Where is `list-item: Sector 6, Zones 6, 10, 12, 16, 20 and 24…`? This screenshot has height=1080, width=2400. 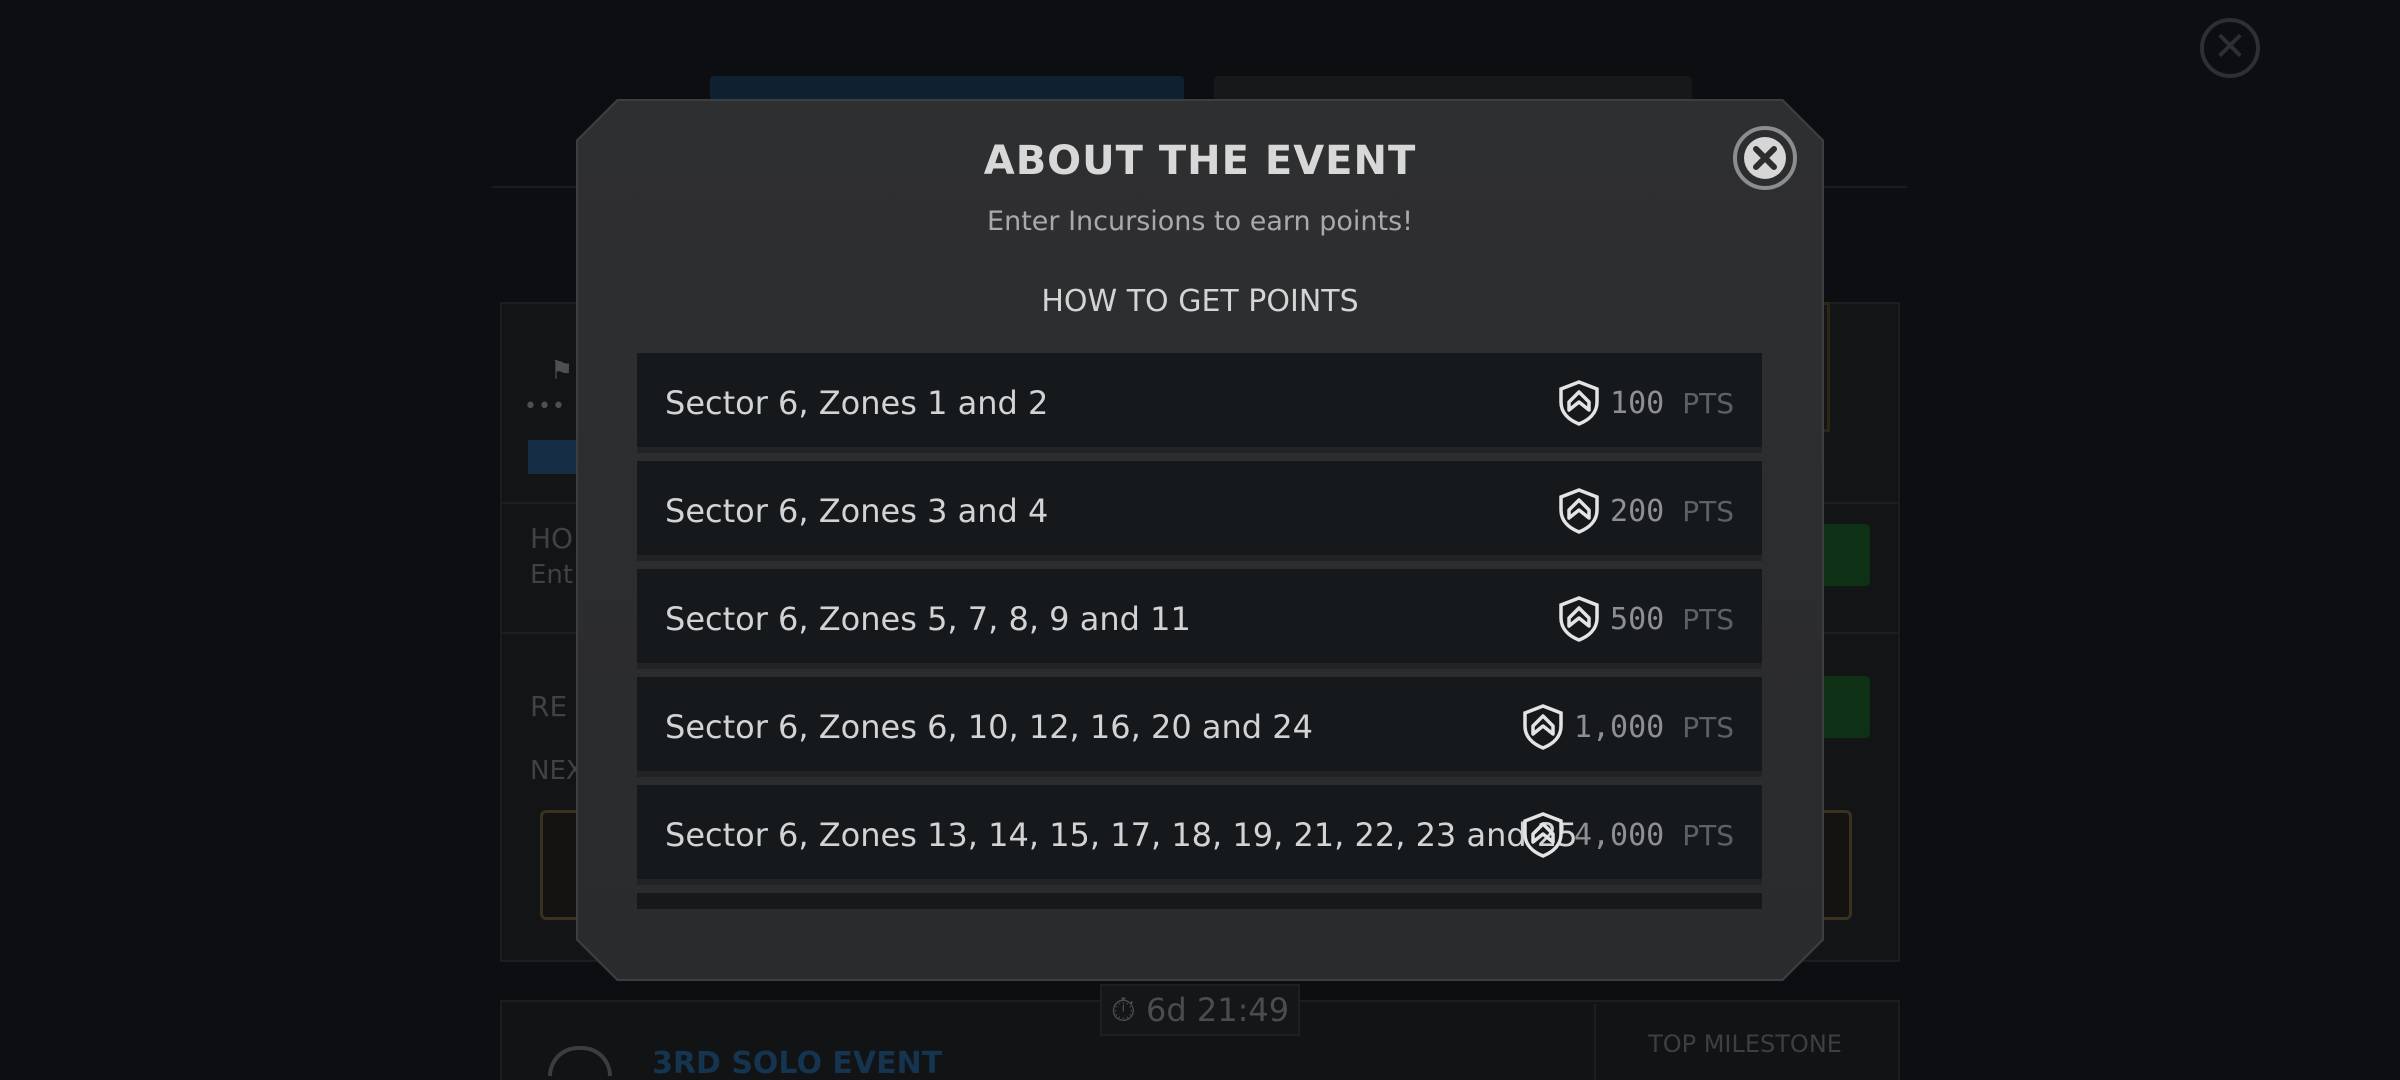
list-item: Sector 6, Zones 6, 10, 12, 16, 20 and 24… is located at coordinates (1199, 727).